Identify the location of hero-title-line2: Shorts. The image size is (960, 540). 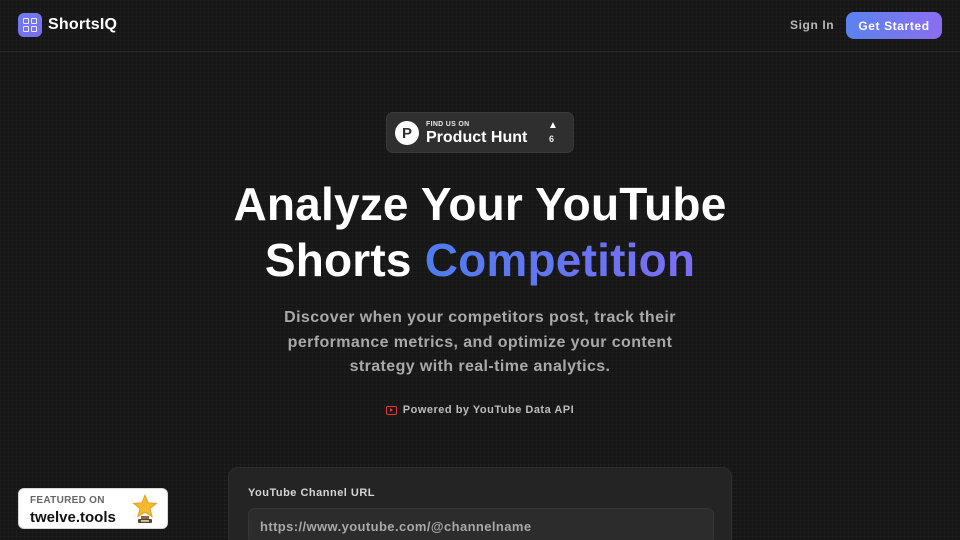
(344, 260).